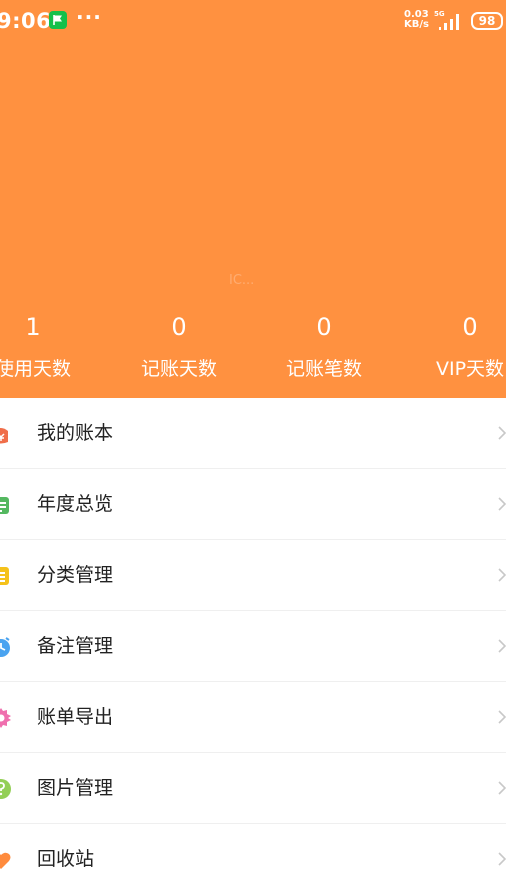  I want to click on category-icon, so click(4, 576).